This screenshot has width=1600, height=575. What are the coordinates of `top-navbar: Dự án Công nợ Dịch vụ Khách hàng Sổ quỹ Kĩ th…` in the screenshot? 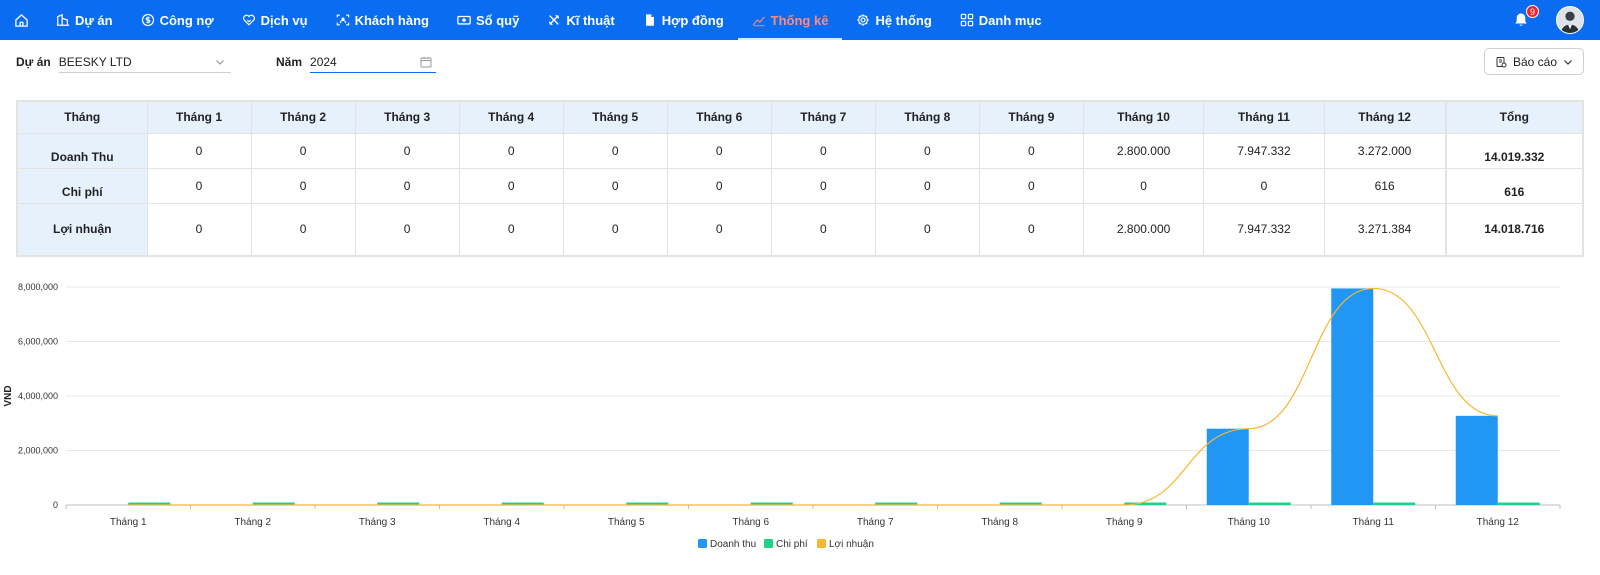 It's located at (800, 20).